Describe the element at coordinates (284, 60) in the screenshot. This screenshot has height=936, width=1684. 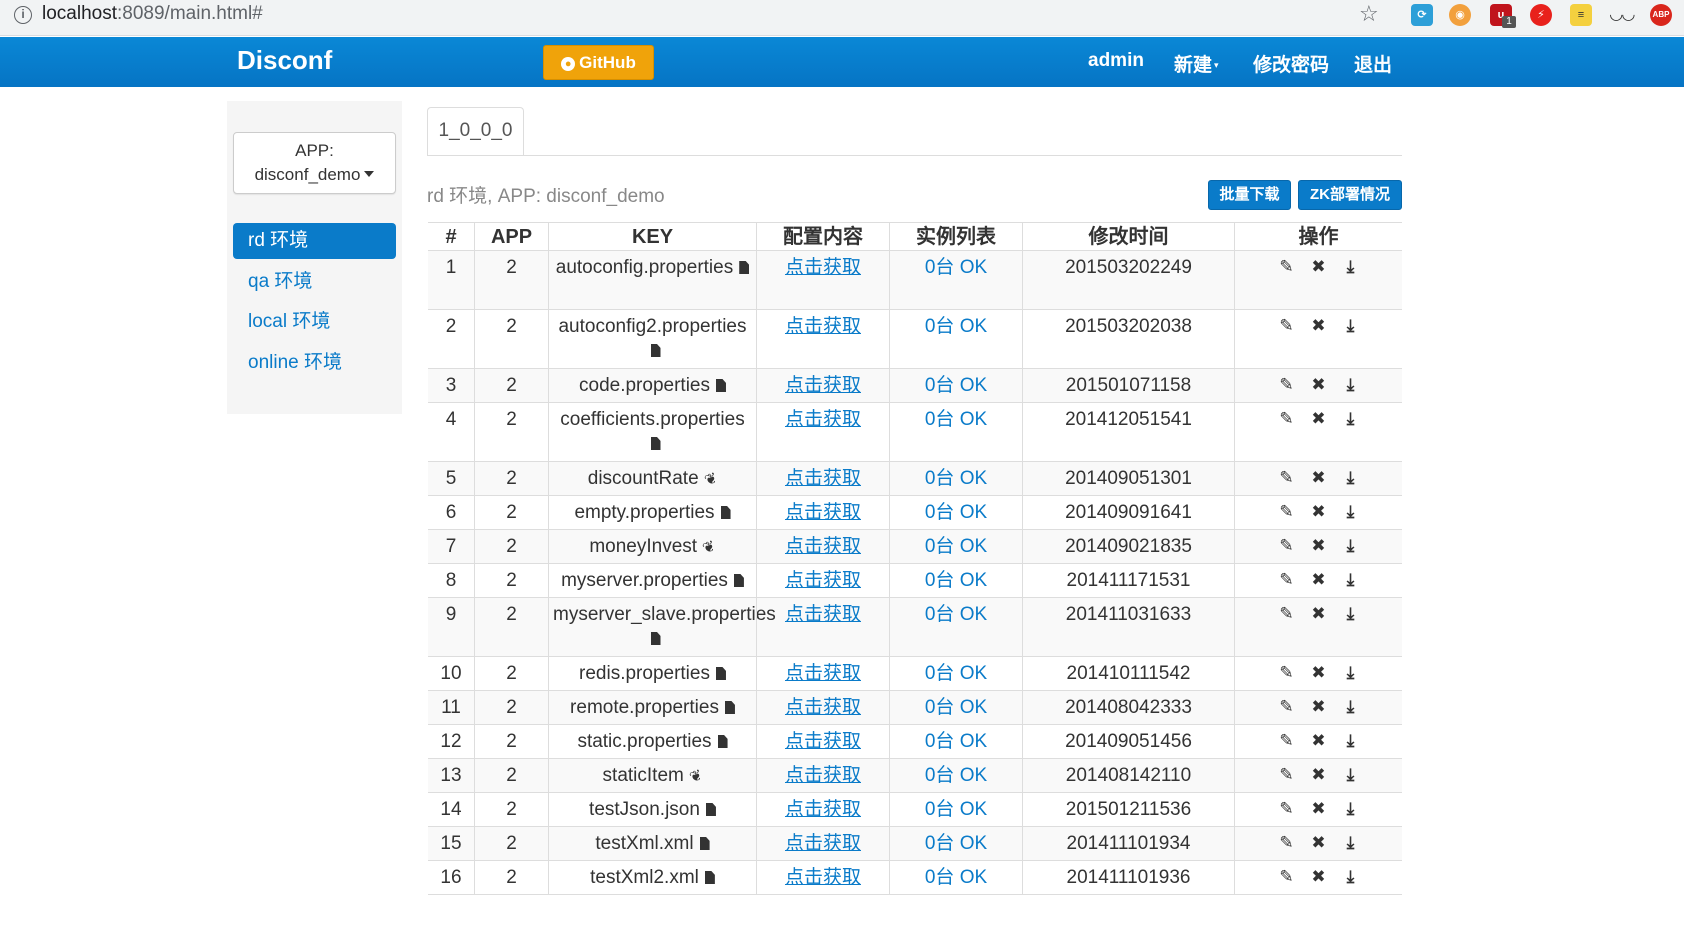
I see `brand-logo: Disconf` at that location.